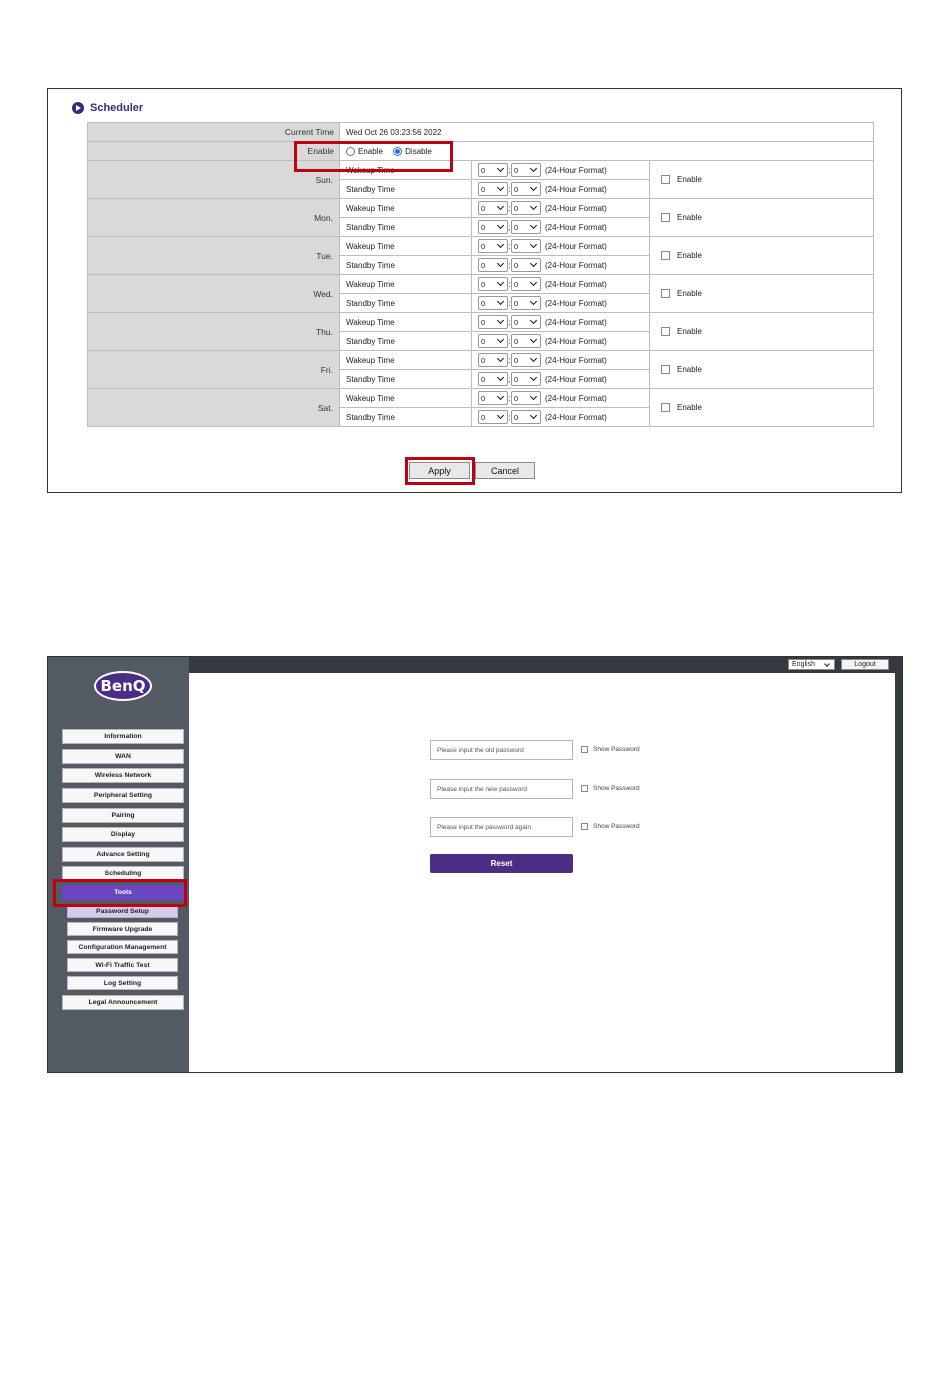 The image size is (950, 1387). I want to click on logout-button: Logout, so click(865, 664).